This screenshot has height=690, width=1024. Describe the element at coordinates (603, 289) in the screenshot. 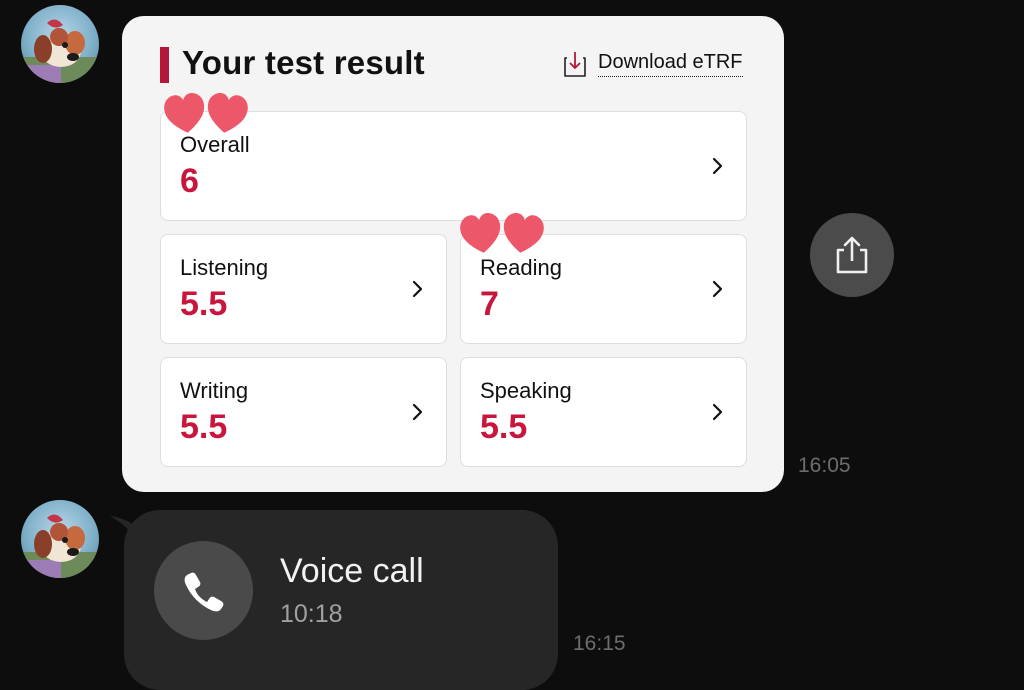

I see `score-card-reading: Reading 7` at that location.